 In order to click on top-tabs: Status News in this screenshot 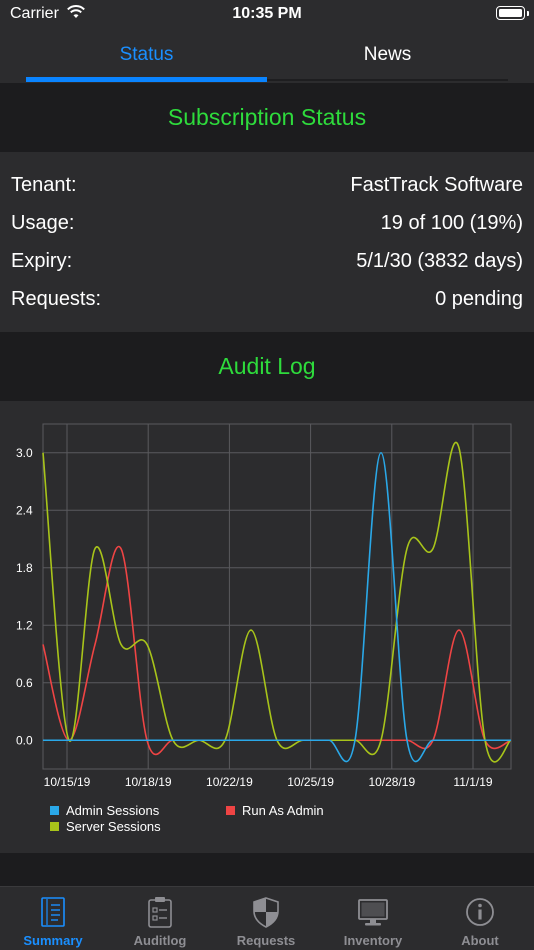, I will do `click(267, 56)`.